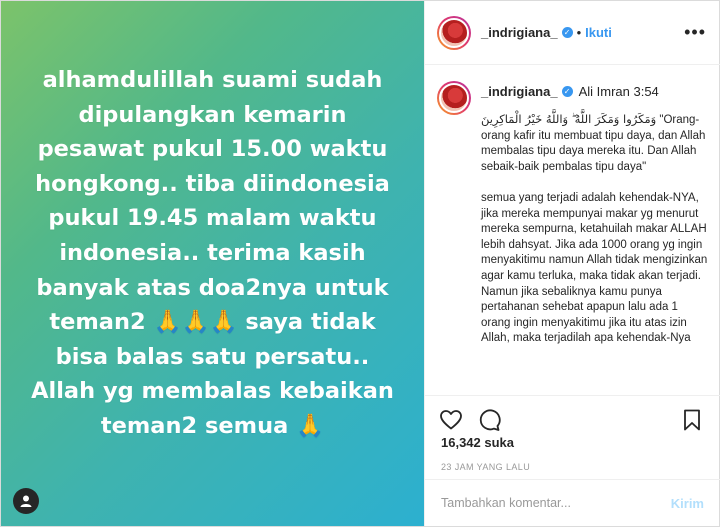 This screenshot has width=720, height=527. Describe the element at coordinates (212, 149) in the screenshot. I see `image-line: pesawat pukul 15.00 waktu` at that location.